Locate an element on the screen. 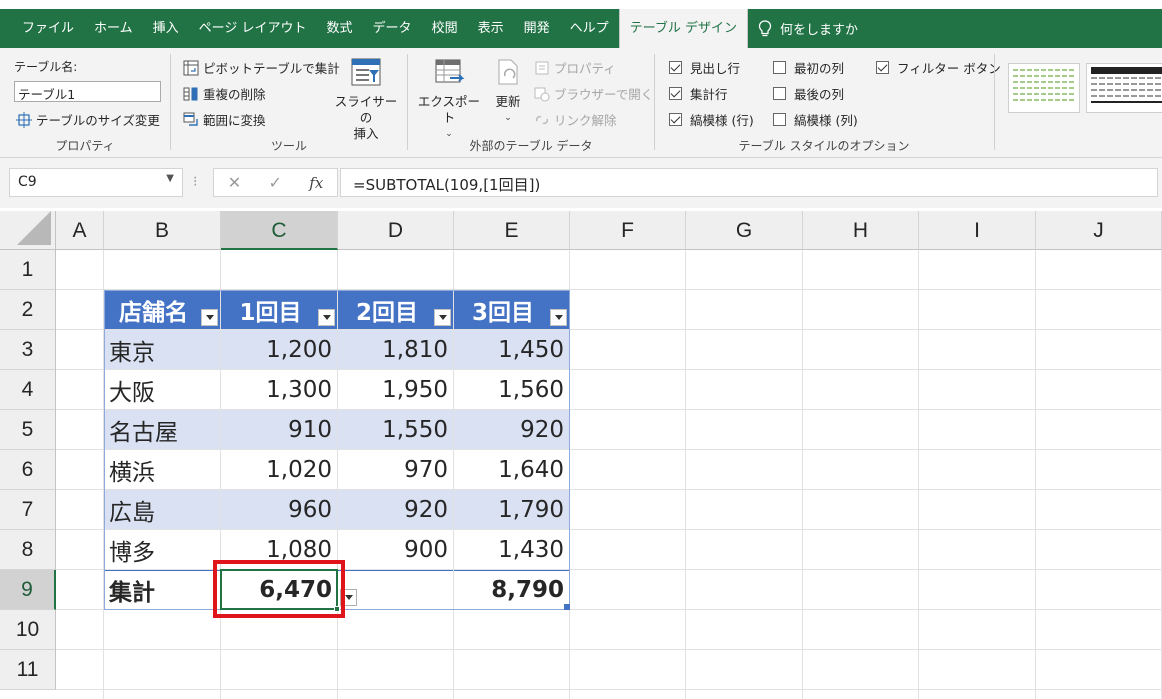 Image resolution: width=1162 pixels, height=699 pixels. value-cell: 1,550 is located at coordinates (395, 429).